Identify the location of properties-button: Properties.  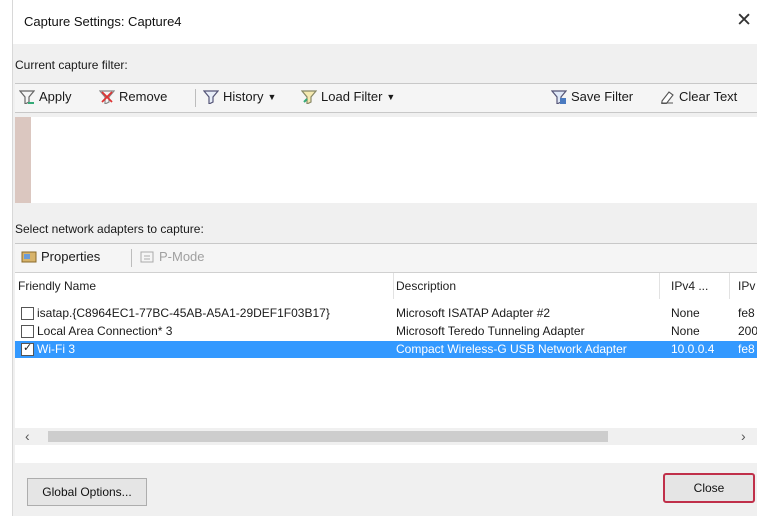
(60, 256).